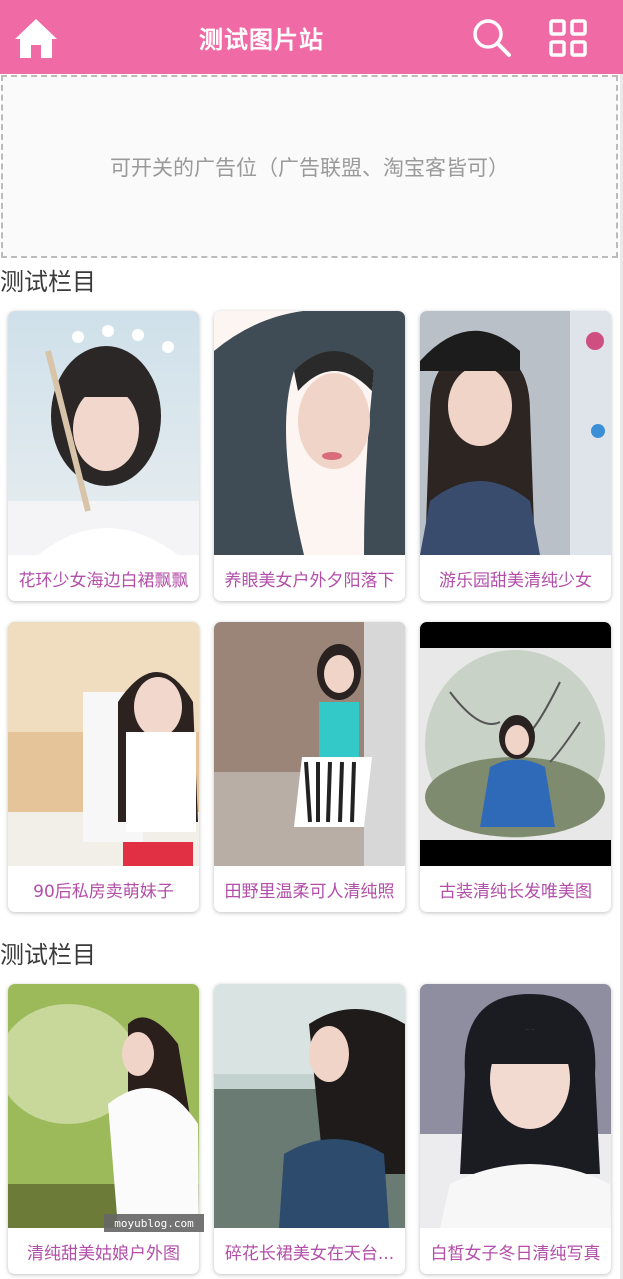 This screenshot has height=1279, width=623. What do you see at coordinates (309, 580) in the screenshot?
I see `card-caption: 养眼美女户外夕阳落下` at bounding box center [309, 580].